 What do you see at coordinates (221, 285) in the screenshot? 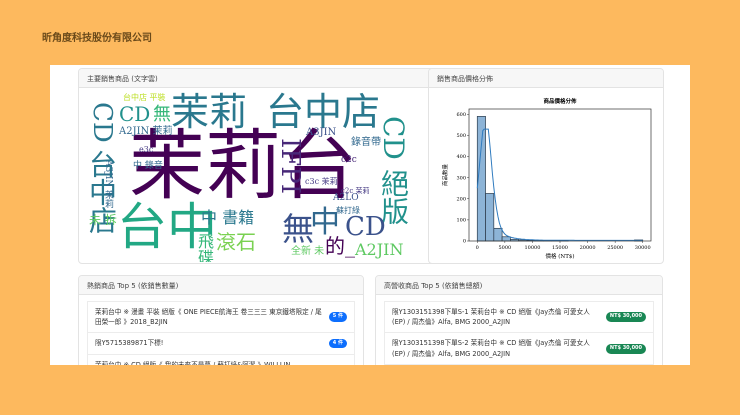
I see `top-qty-title: 熱銷商品 Top 5 (依銷售數量)` at bounding box center [221, 285].